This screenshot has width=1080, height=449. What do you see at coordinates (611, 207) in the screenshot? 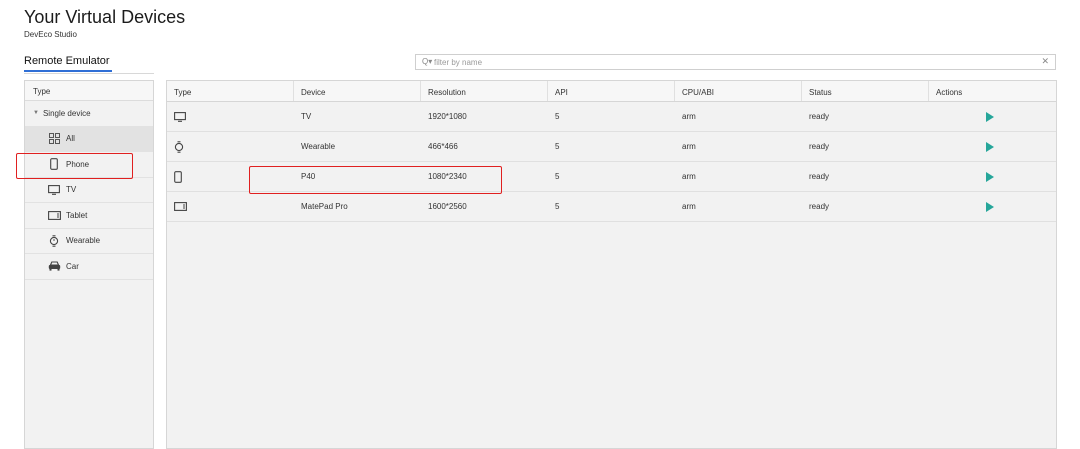
I see `table-row: MatePad Pro 1600*2560 5 arm ready` at bounding box center [611, 207].